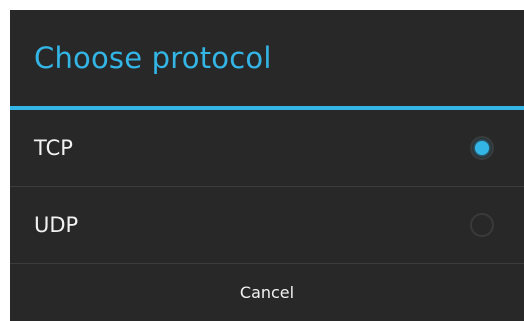 This screenshot has width=524, height=321. What do you see at coordinates (482, 148) in the screenshot?
I see `radio-checked-icon` at bounding box center [482, 148].